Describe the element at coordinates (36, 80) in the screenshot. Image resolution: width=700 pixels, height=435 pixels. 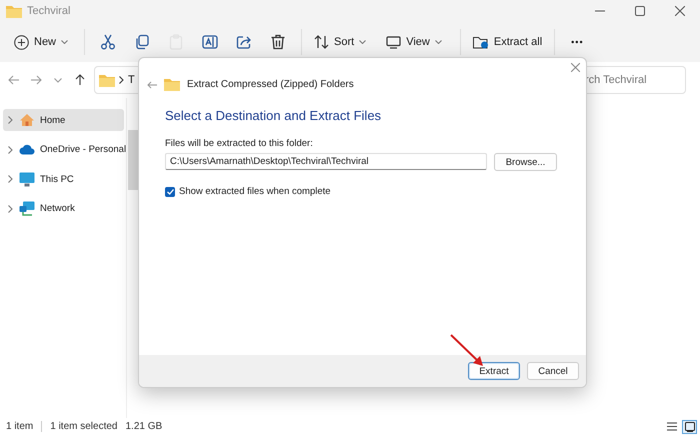
I see `forward-arrow-icon` at that location.